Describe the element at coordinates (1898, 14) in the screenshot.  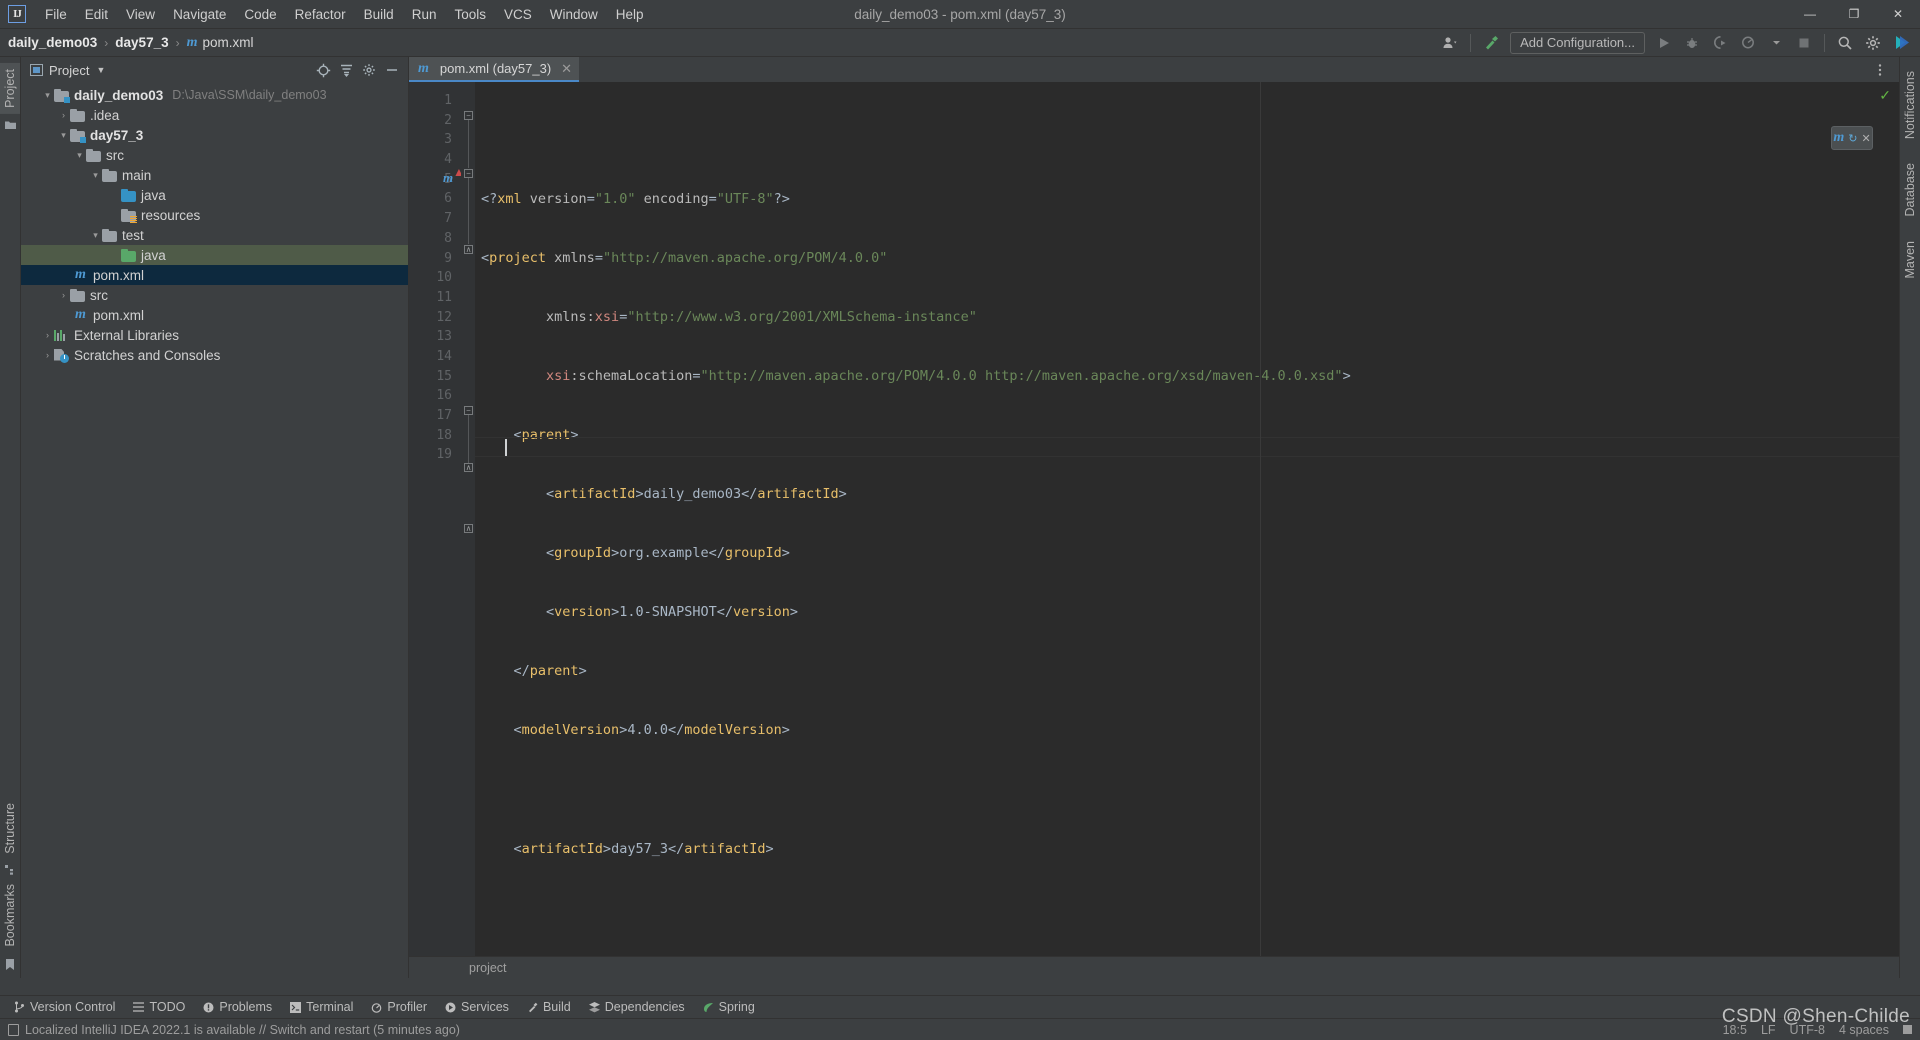
I see `close-button: ✕` at that location.